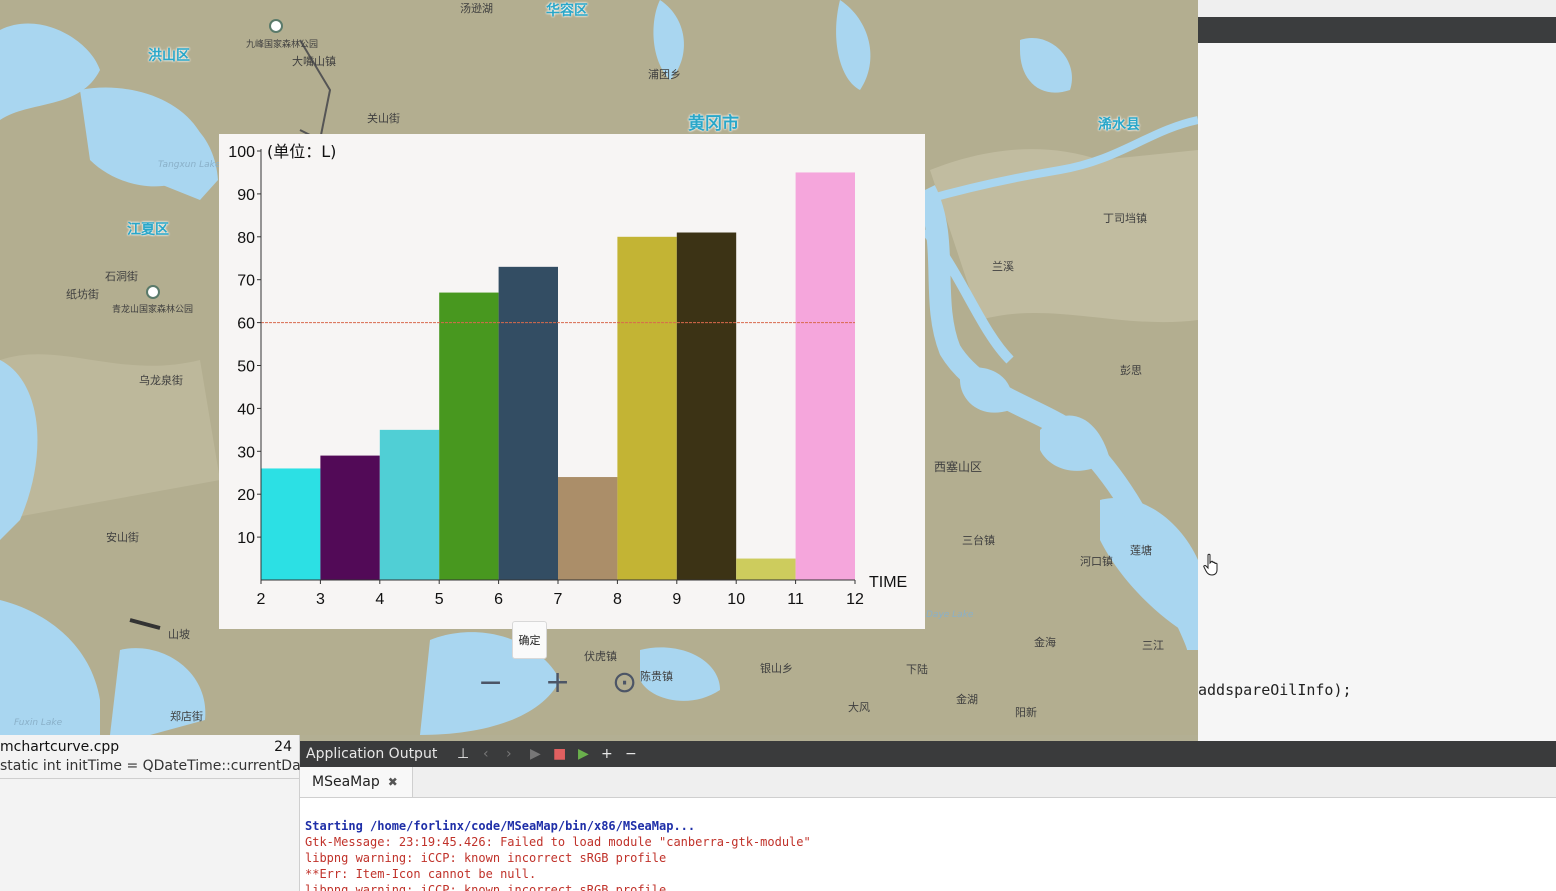 Image resolution: width=1556 pixels, height=891 pixels. Describe the element at coordinates (169, 56) in the screenshot. I see `map-label-hongshan: 洪山区` at that location.